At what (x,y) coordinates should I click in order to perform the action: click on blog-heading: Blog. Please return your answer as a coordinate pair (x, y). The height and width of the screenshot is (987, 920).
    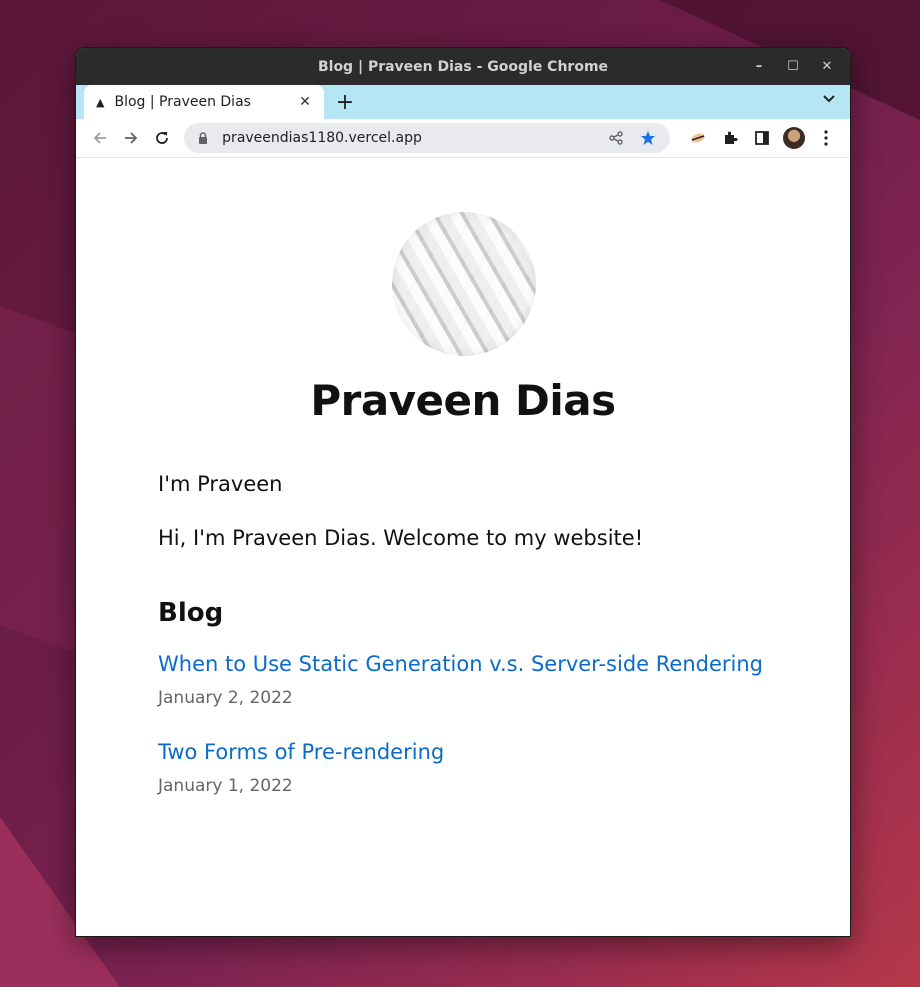
    Looking at the image, I should click on (191, 613).